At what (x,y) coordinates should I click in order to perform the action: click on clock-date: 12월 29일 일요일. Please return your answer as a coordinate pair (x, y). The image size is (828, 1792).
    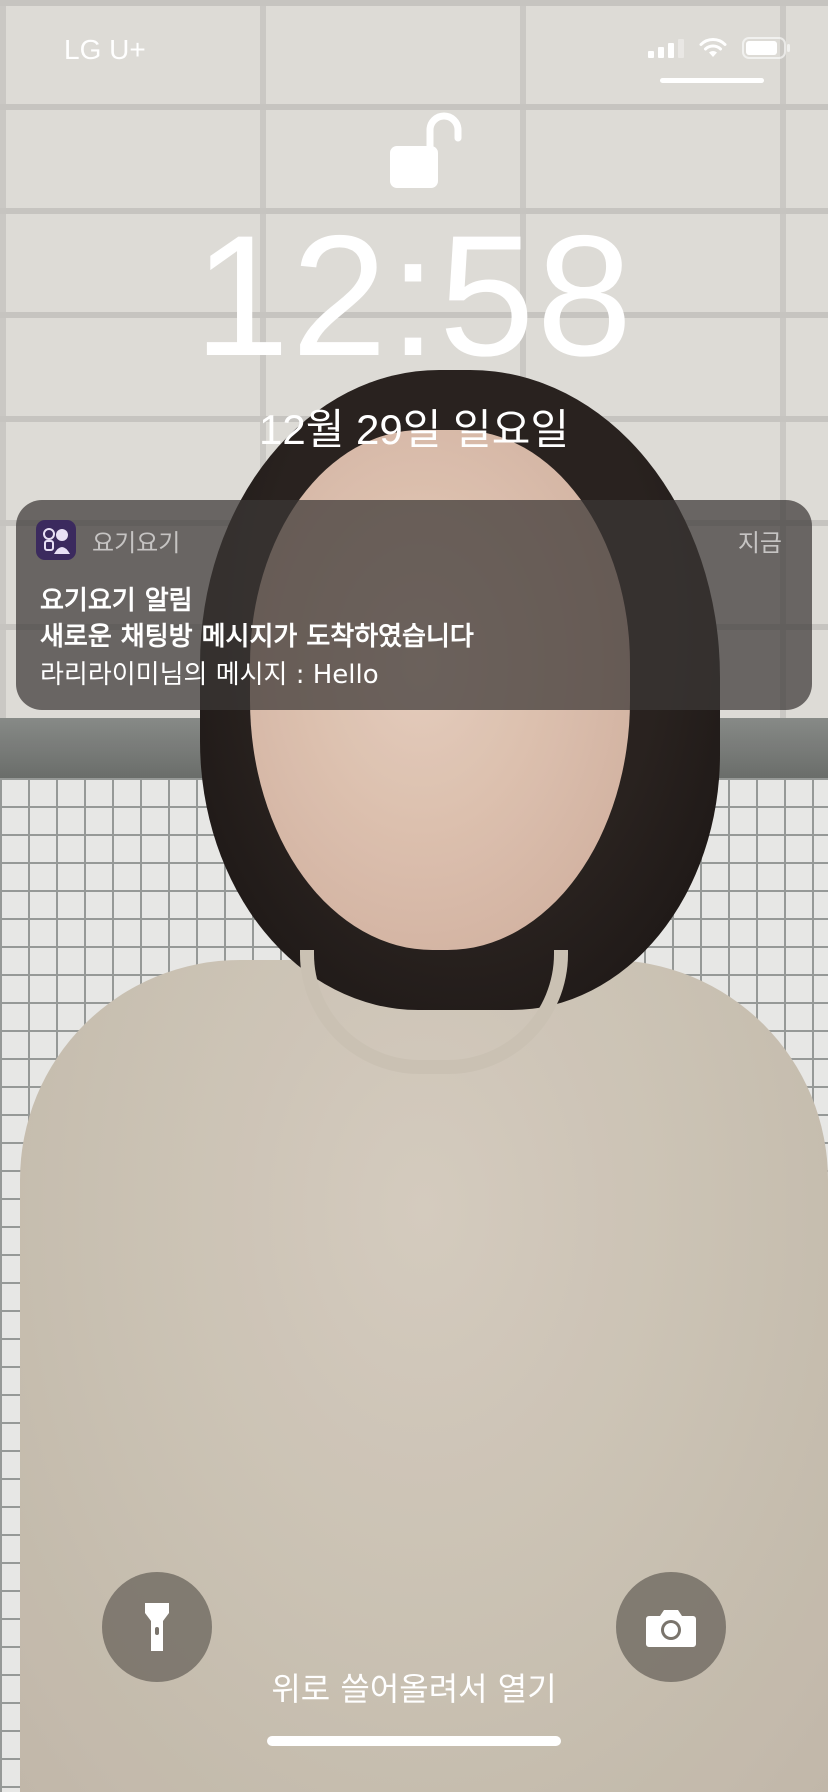
    Looking at the image, I should click on (414, 429).